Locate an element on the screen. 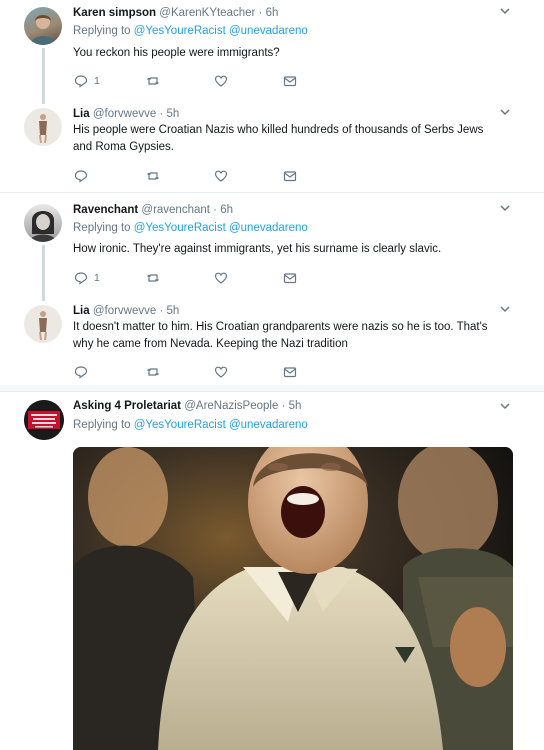  tweet-text: You reckon his people were immigrants? is located at coordinates (176, 53).